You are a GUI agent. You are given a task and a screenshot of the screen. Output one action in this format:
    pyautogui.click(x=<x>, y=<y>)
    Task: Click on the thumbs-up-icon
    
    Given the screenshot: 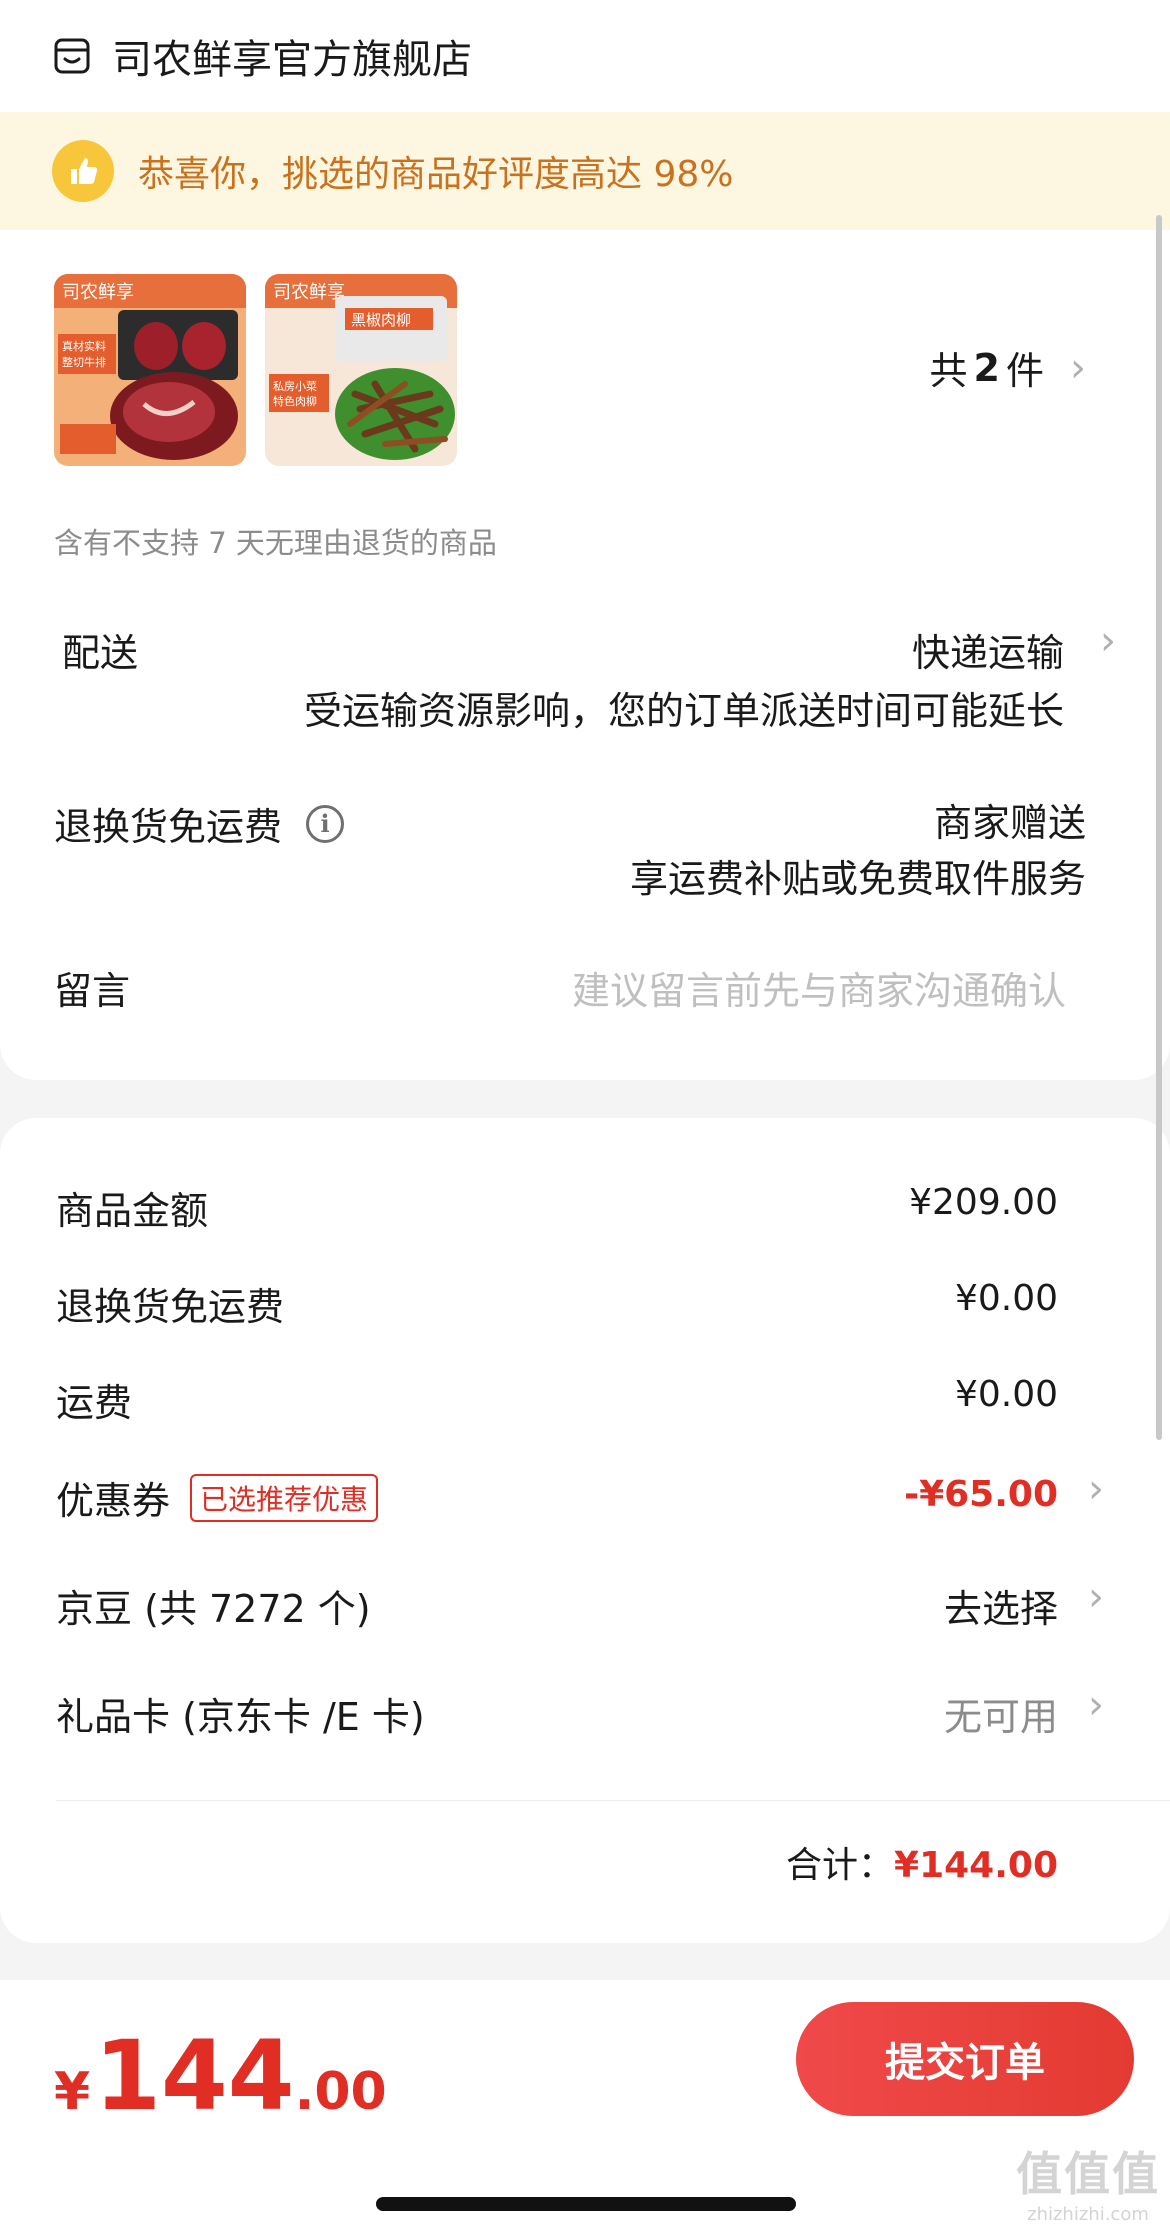 What is the action you would take?
    pyautogui.click(x=83, y=171)
    